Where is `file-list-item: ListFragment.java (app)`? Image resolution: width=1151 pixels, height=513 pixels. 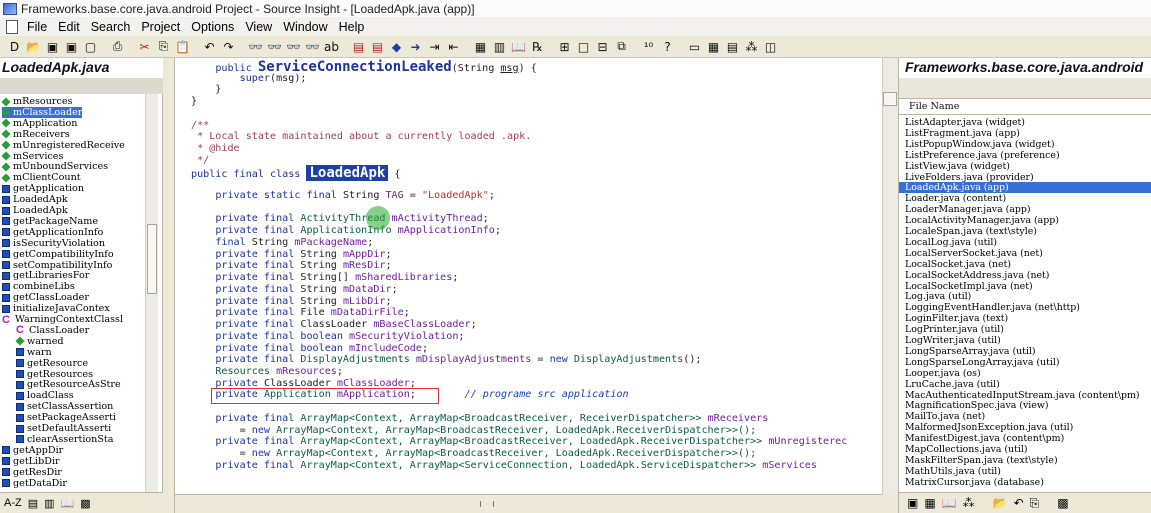 file-list-item: ListFragment.java (app) is located at coordinates (962, 133).